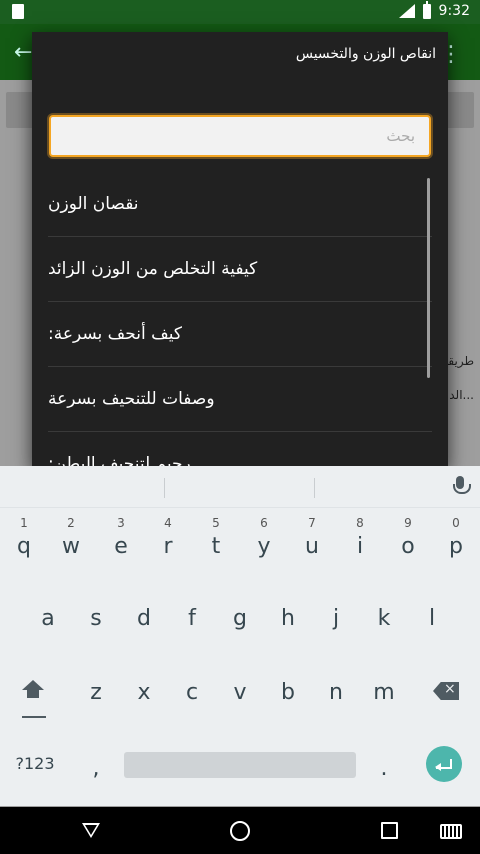 This screenshot has width=480, height=854. Describe the element at coordinates (240, 765) in the screenshot. I see `spacebar` at that location.